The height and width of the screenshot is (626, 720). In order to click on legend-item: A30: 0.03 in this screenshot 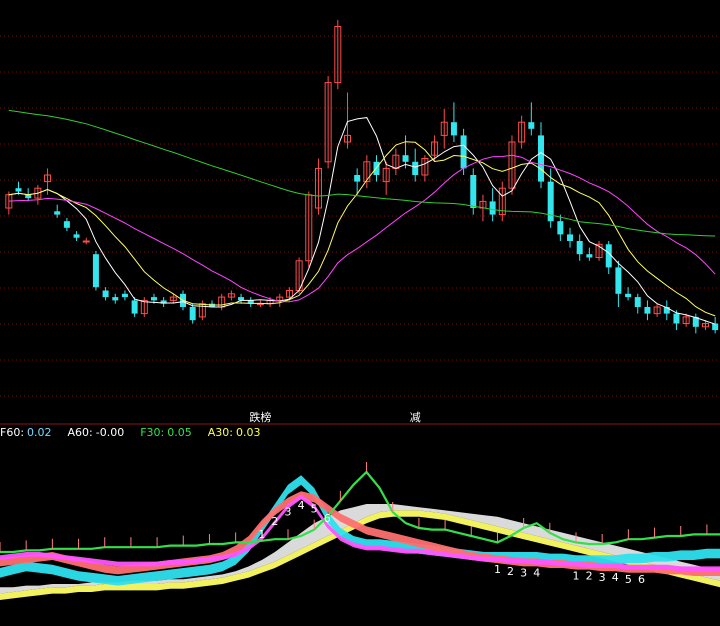, I will do `click(238, 432)`.